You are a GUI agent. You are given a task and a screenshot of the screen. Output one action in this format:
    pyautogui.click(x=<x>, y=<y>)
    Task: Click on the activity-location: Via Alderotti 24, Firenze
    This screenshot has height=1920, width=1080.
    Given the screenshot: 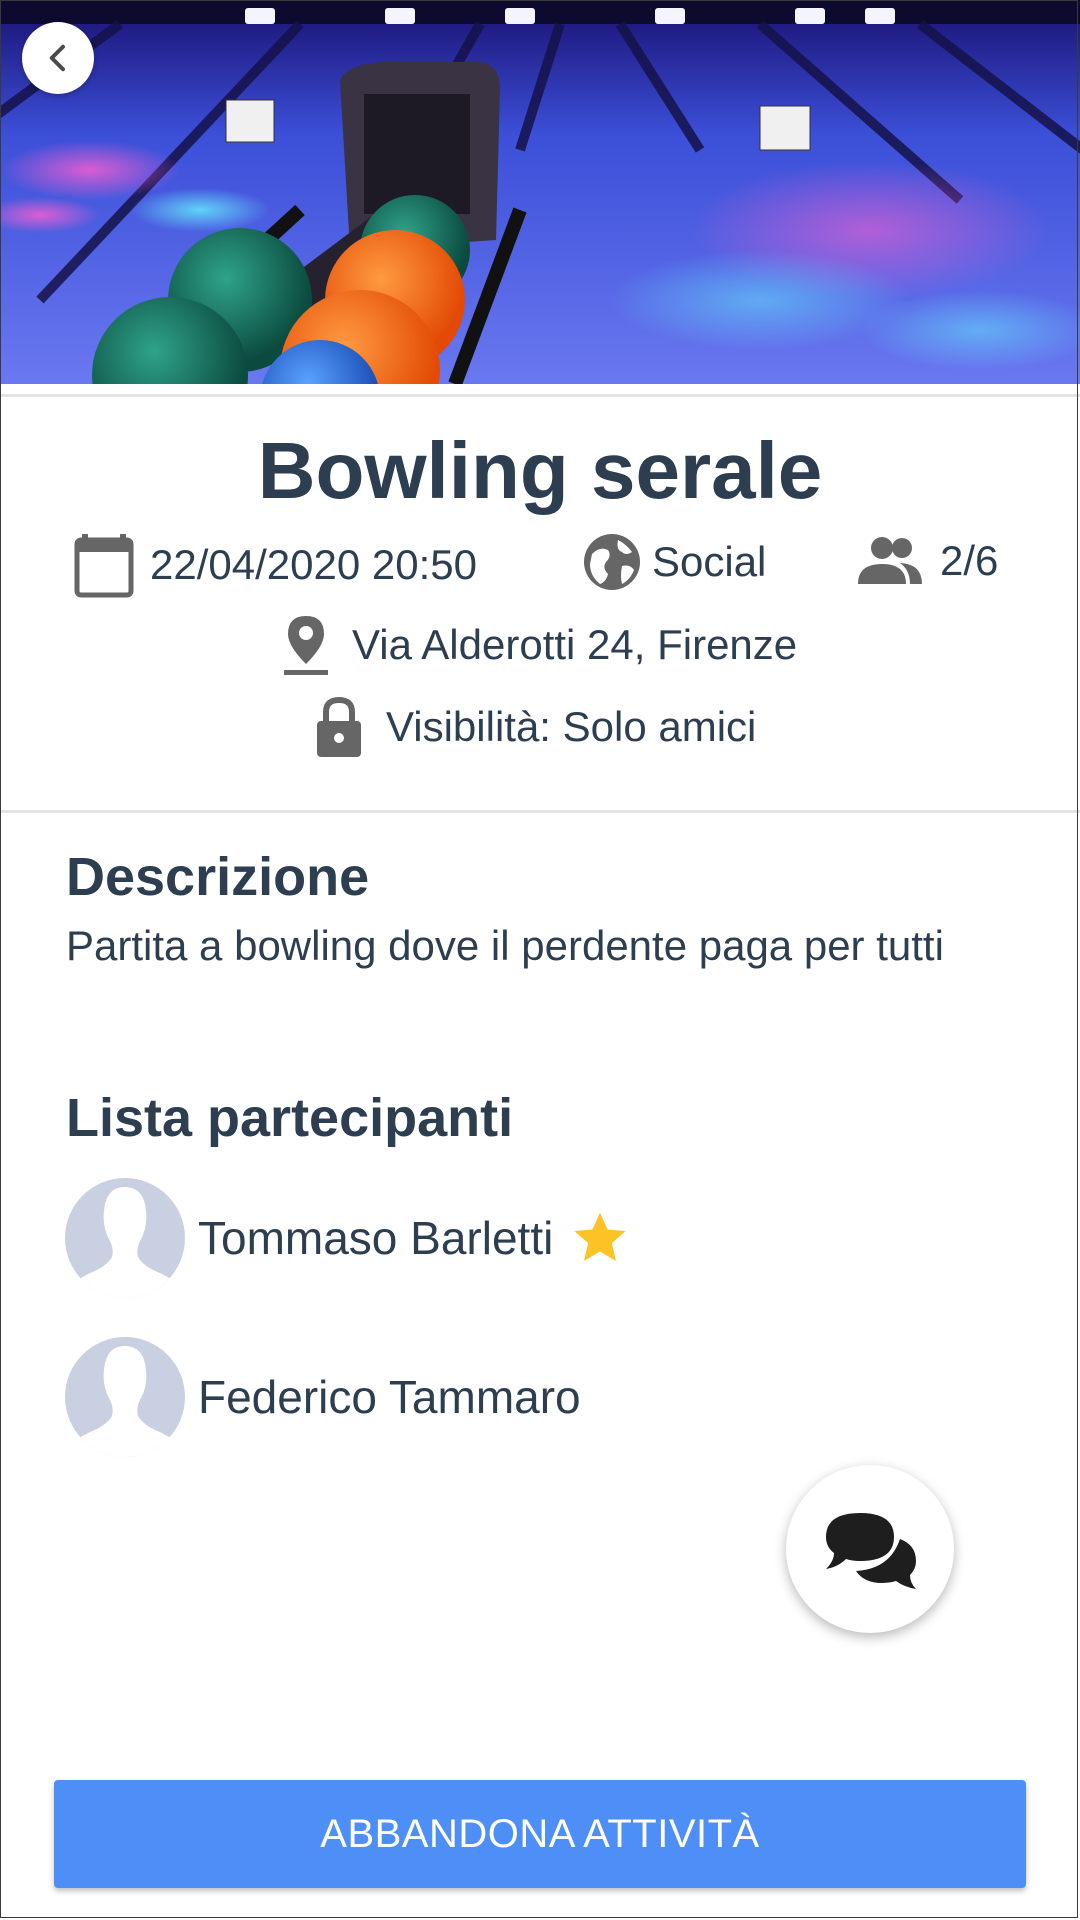 What is the action you would take?
    pyautogui.click(x=539, y=645)
    